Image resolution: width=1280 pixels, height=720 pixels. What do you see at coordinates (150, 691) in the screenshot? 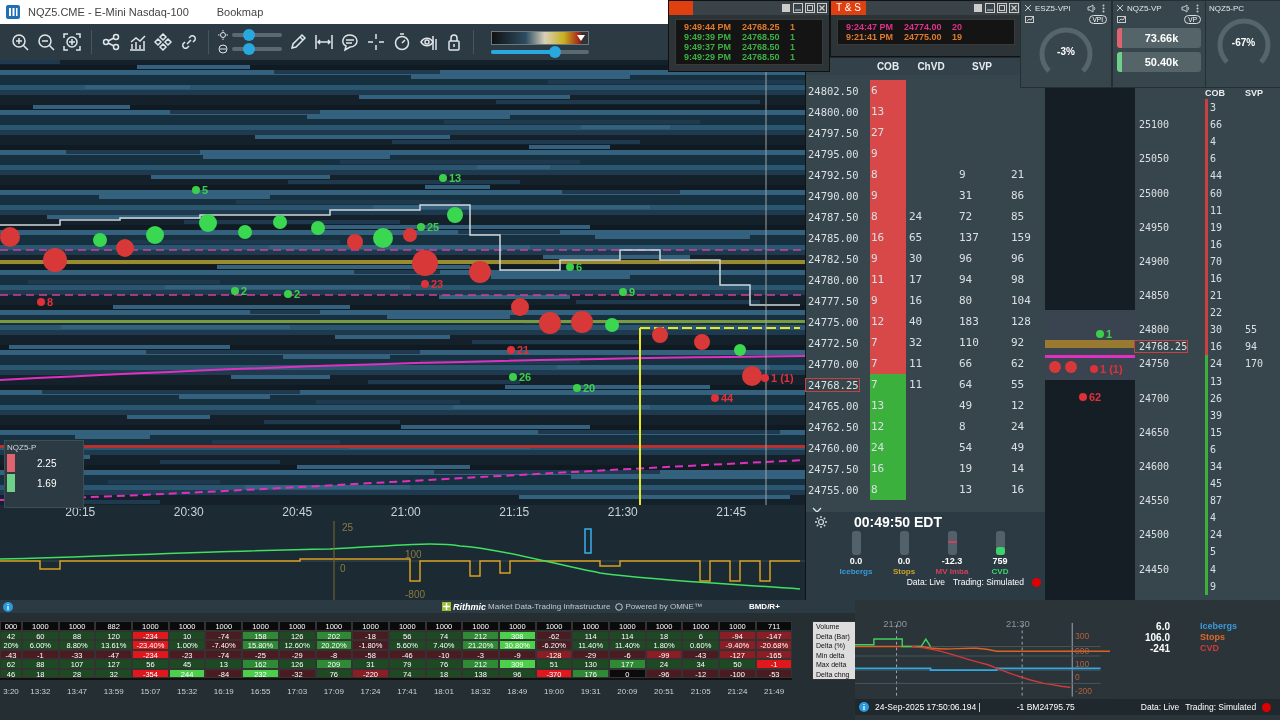
I see `time-label: 15:07` at bounding box center [150, 691].